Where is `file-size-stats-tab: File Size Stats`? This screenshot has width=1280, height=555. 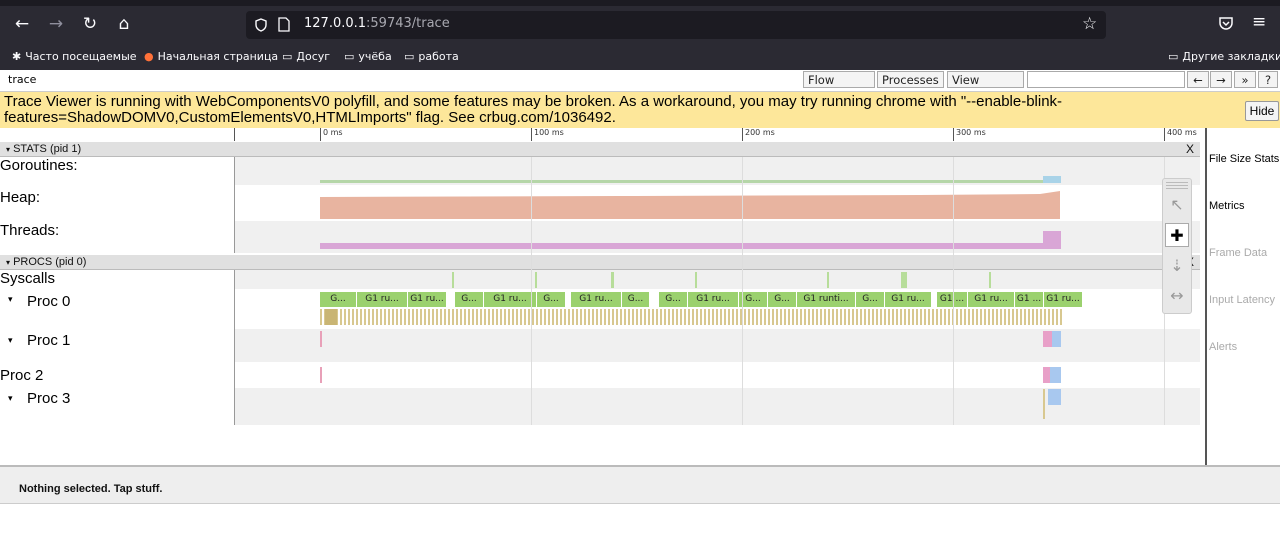 file-size-stats-tab: File Size Stats is located at coordinates (1244, 159).